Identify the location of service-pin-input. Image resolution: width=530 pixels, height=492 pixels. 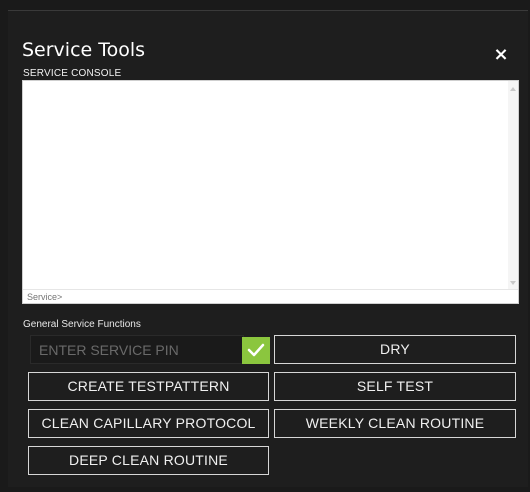
(137, 349).